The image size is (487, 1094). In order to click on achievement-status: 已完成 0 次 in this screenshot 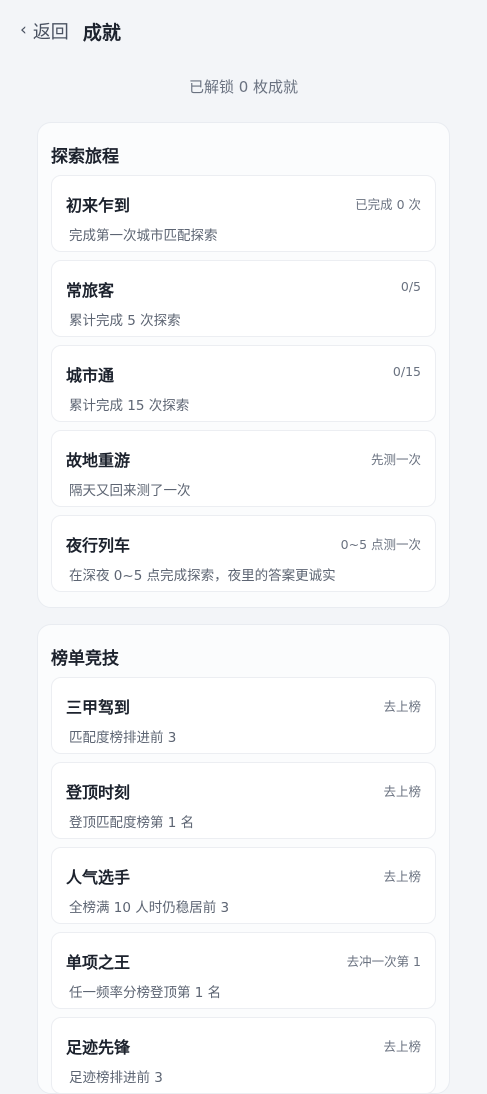, I will do `click(388, 204)`.